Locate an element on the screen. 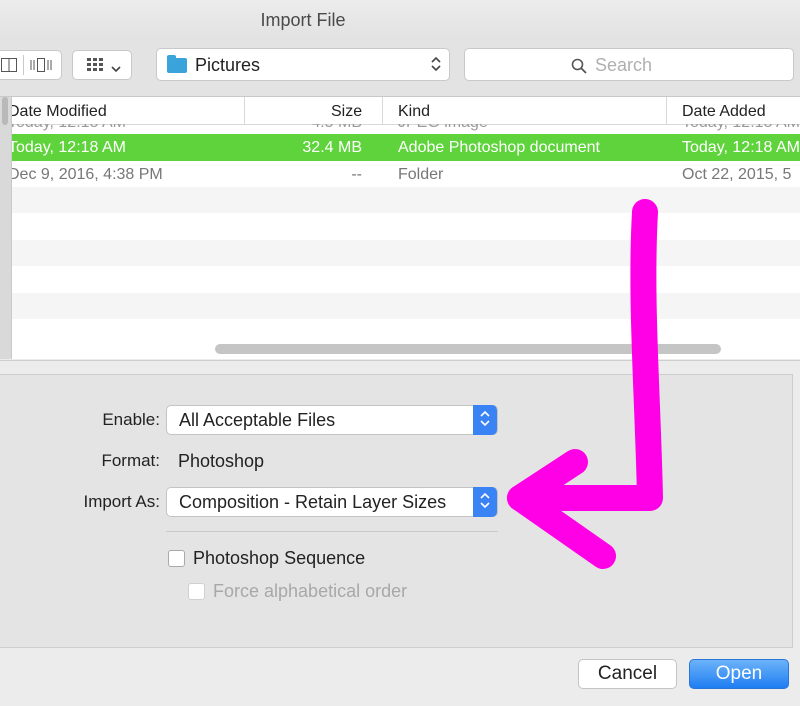 The image size is (800, 706). toolbar: Pictures Search is located at coordinates (400, 68).